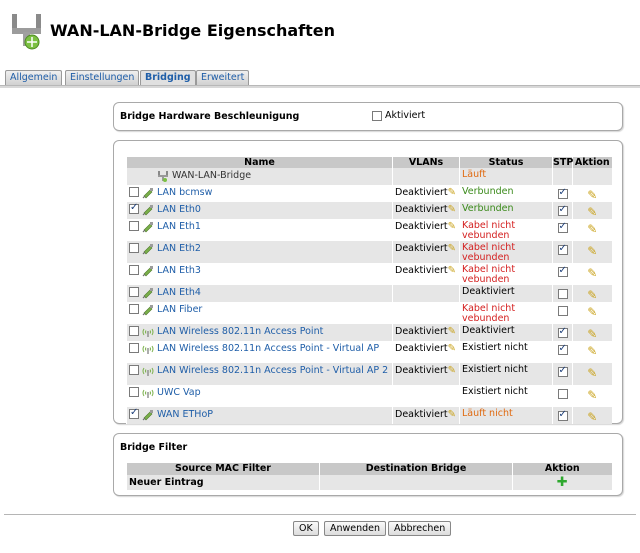  I want to click on tab-einstellungen: Einstellungen, so click(102, 78).